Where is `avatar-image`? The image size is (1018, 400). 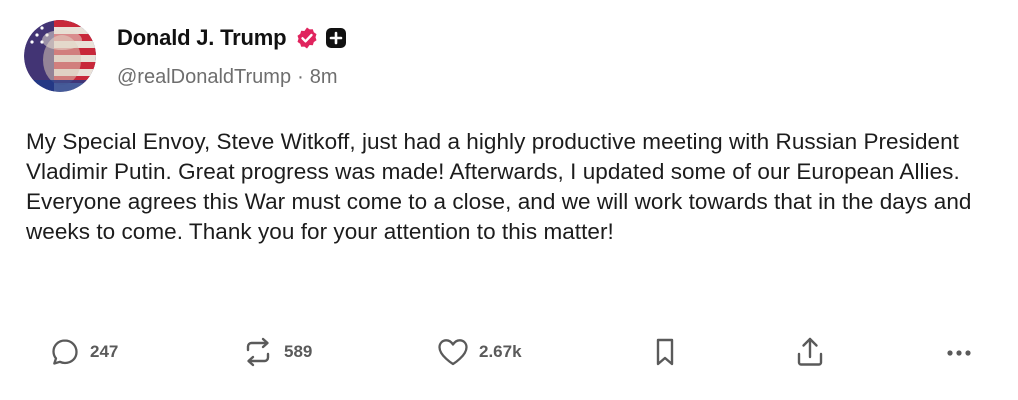 avatar-image is located at coordinates (60, 56).